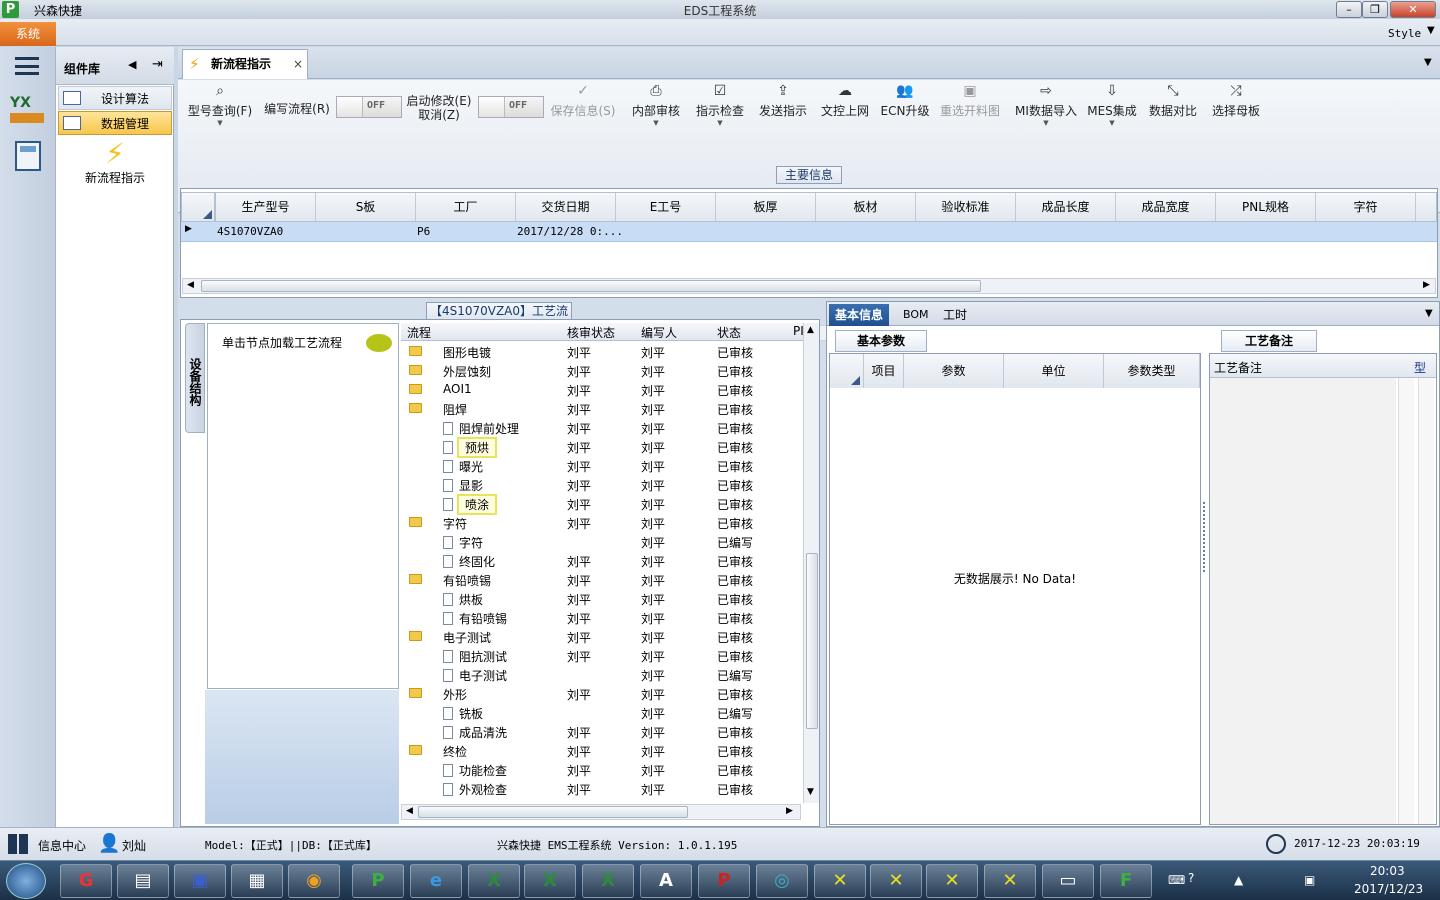 The image size is (1440, 900). Describe the element at coordinates (257, 881) in the screenshot. I see `taskbar-scanner-icon: ▦` at that location.